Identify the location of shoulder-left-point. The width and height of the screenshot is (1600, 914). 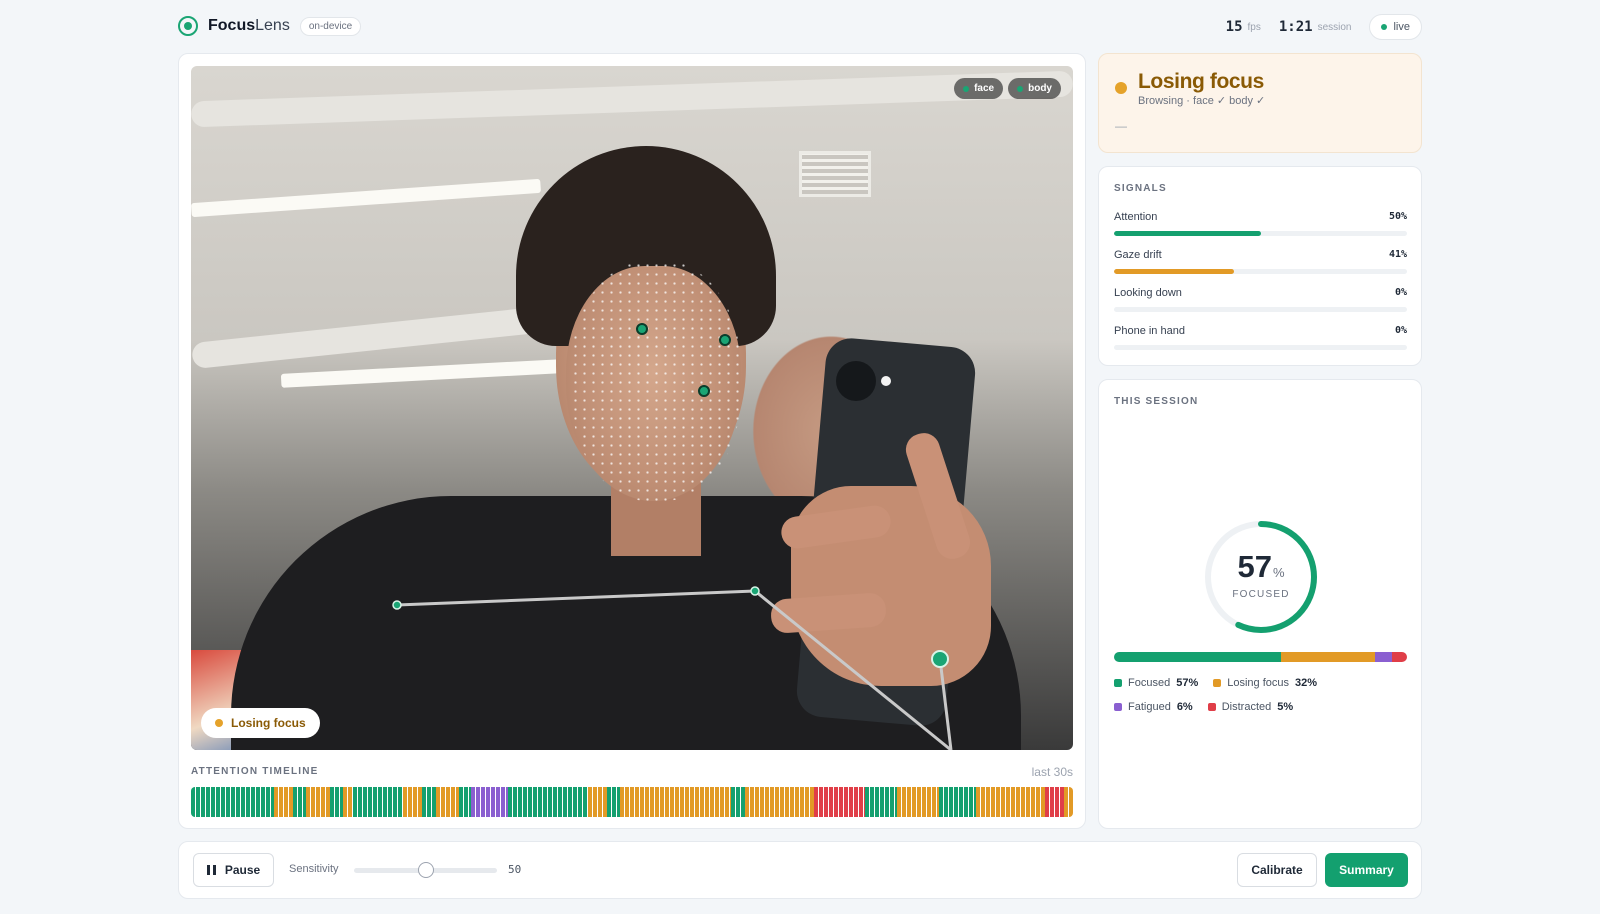
(397, 605).